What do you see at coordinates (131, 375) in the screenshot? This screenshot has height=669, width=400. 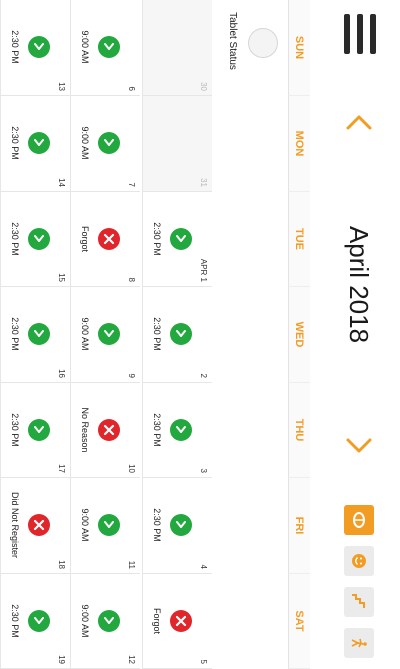 I see `day-number: 9` at bounding box center [131, 375].